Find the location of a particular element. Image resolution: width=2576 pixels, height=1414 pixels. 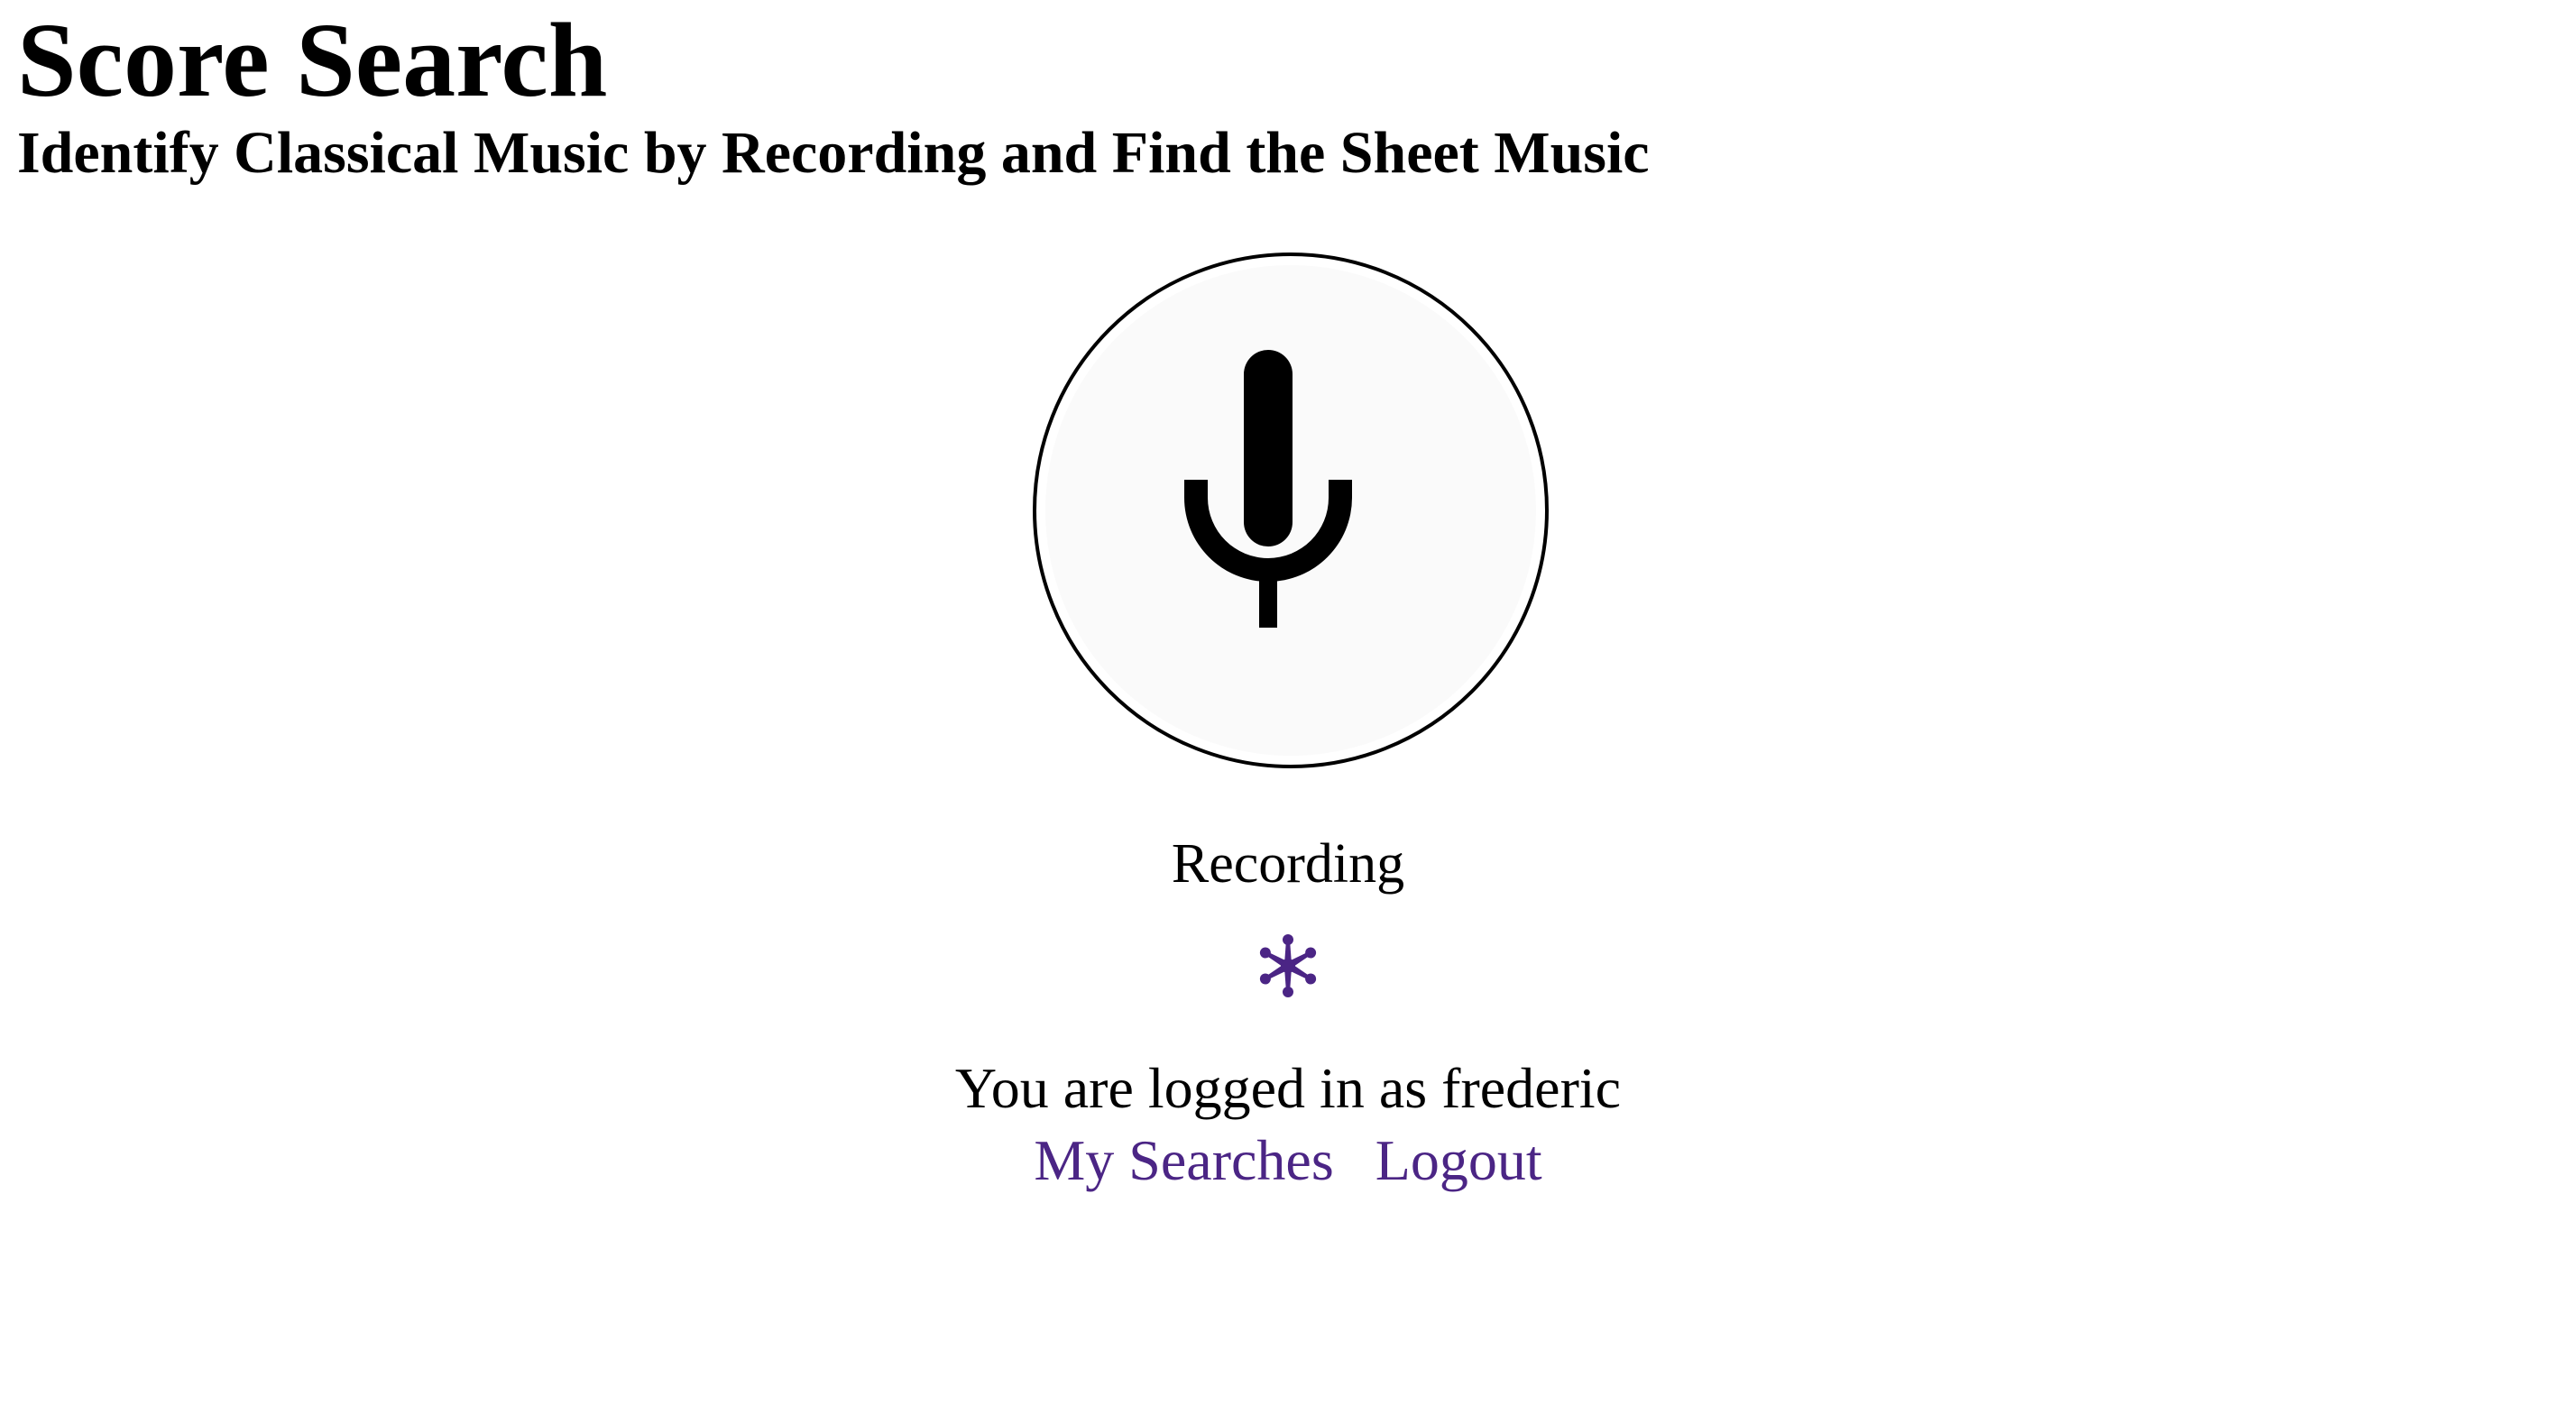

login-status: You are logged in as frederic is located at coordinates (1288, 1088).